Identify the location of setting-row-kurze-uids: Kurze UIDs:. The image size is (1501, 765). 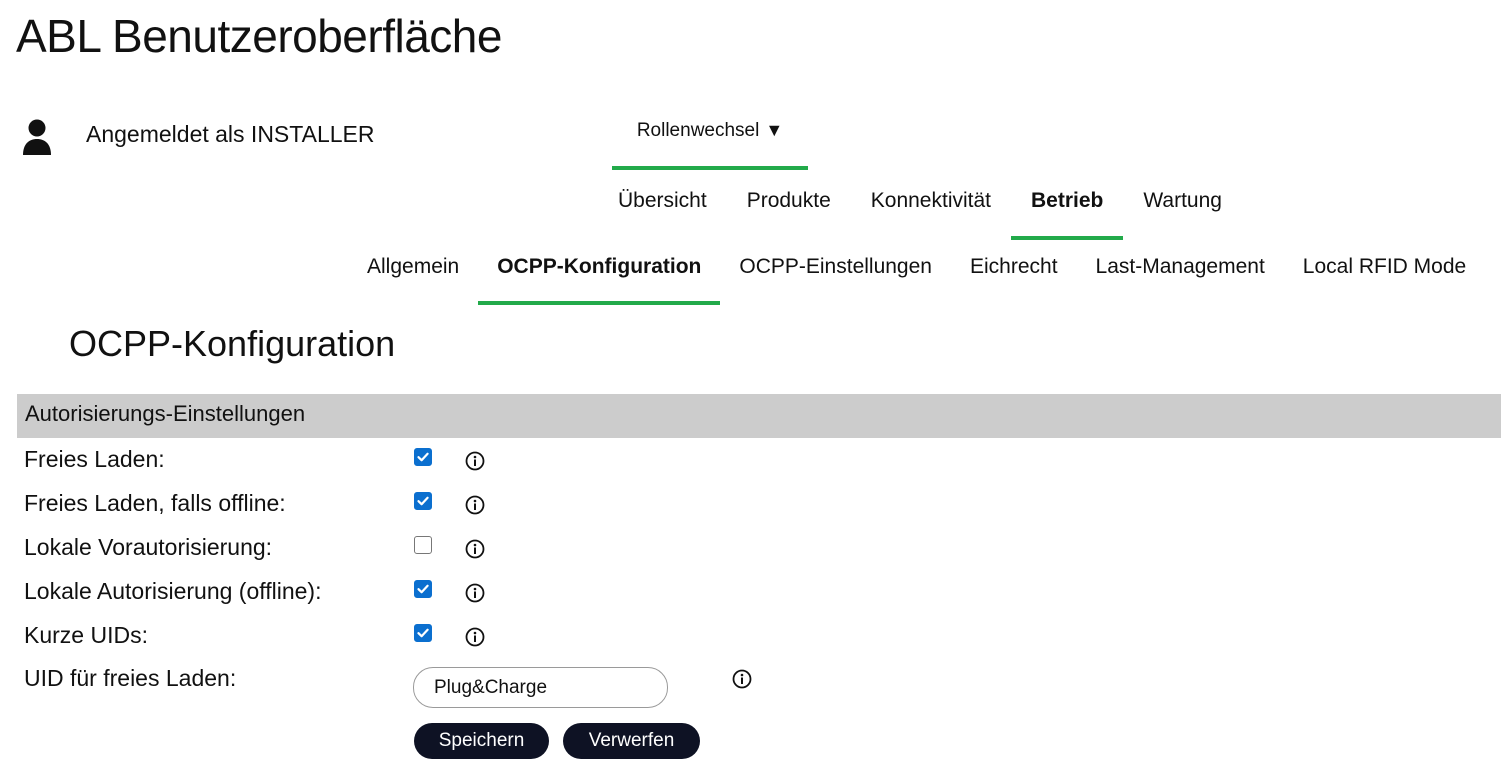
(424, 638).